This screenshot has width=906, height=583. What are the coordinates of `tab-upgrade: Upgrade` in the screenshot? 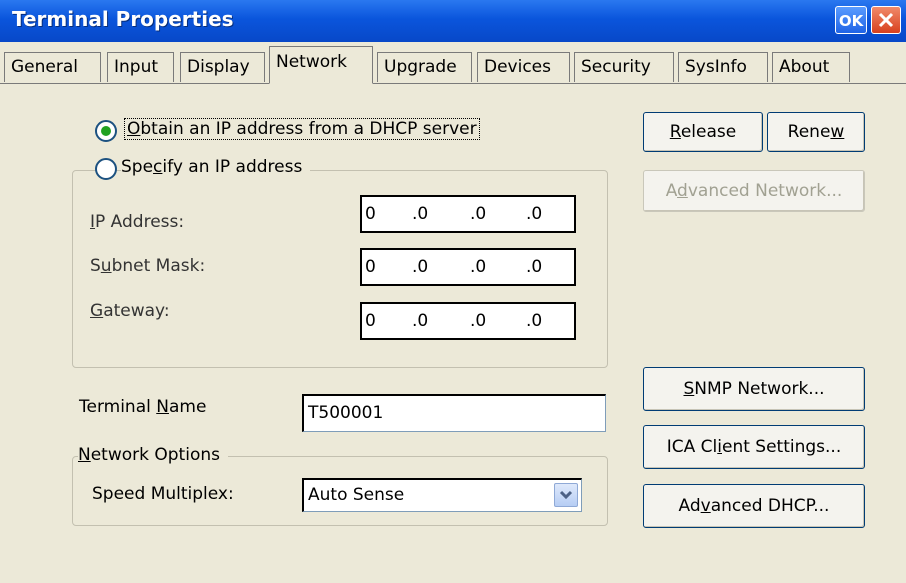 It's located at (424, 67).